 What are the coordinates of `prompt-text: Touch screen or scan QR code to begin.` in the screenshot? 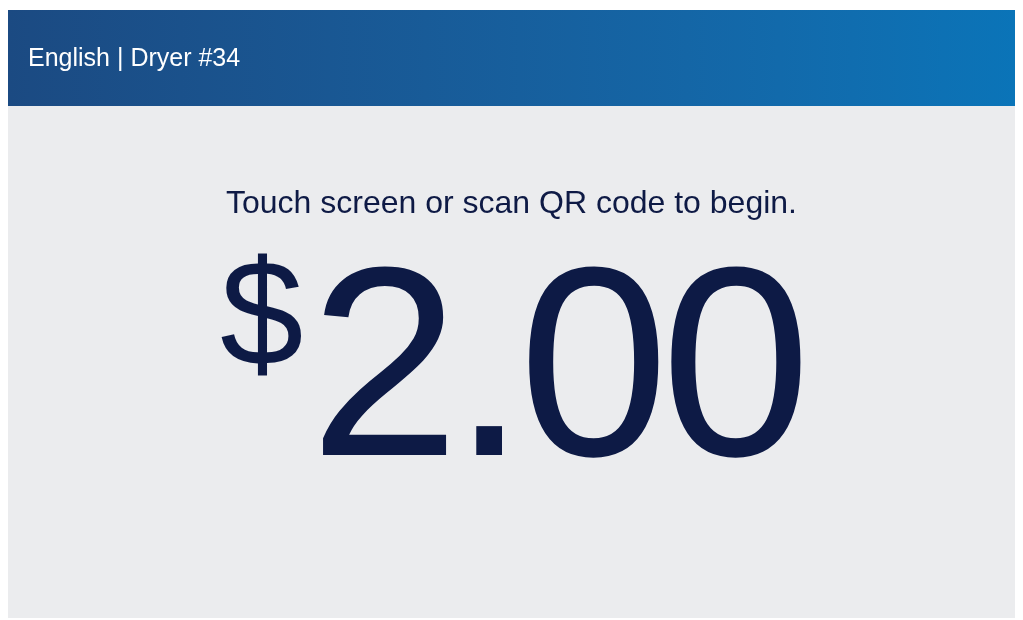 It's located at (511, 202).